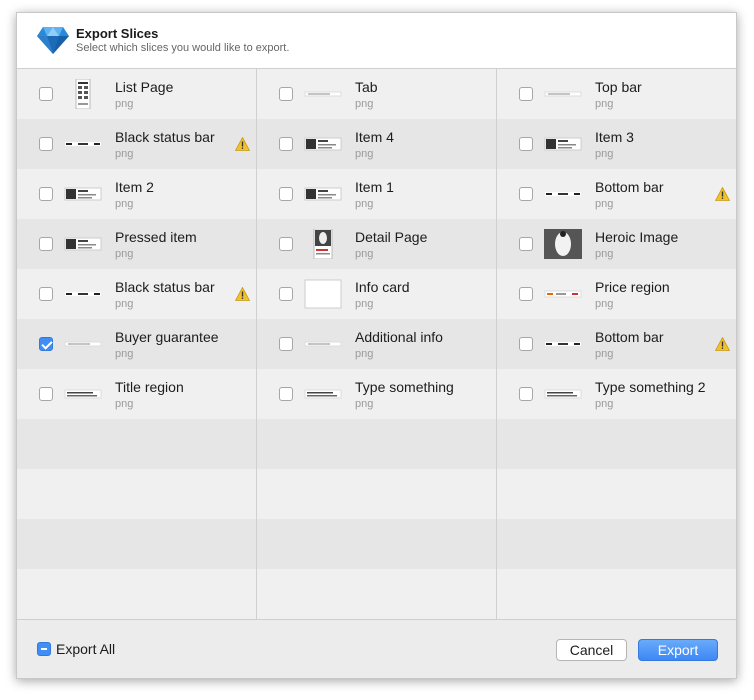 This screenshot has height=700, width=754. I want to click on slice-name: Pressed item, so click(156, 237).